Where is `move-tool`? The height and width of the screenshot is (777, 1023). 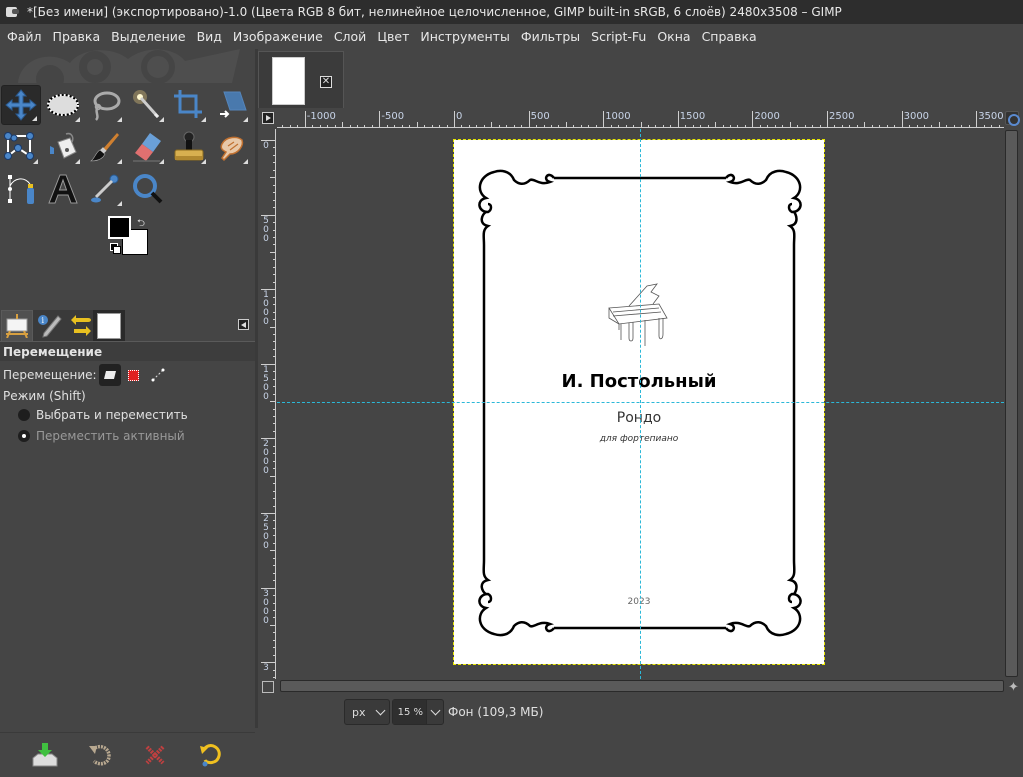
move-tool is located at coordinates (21, 105).